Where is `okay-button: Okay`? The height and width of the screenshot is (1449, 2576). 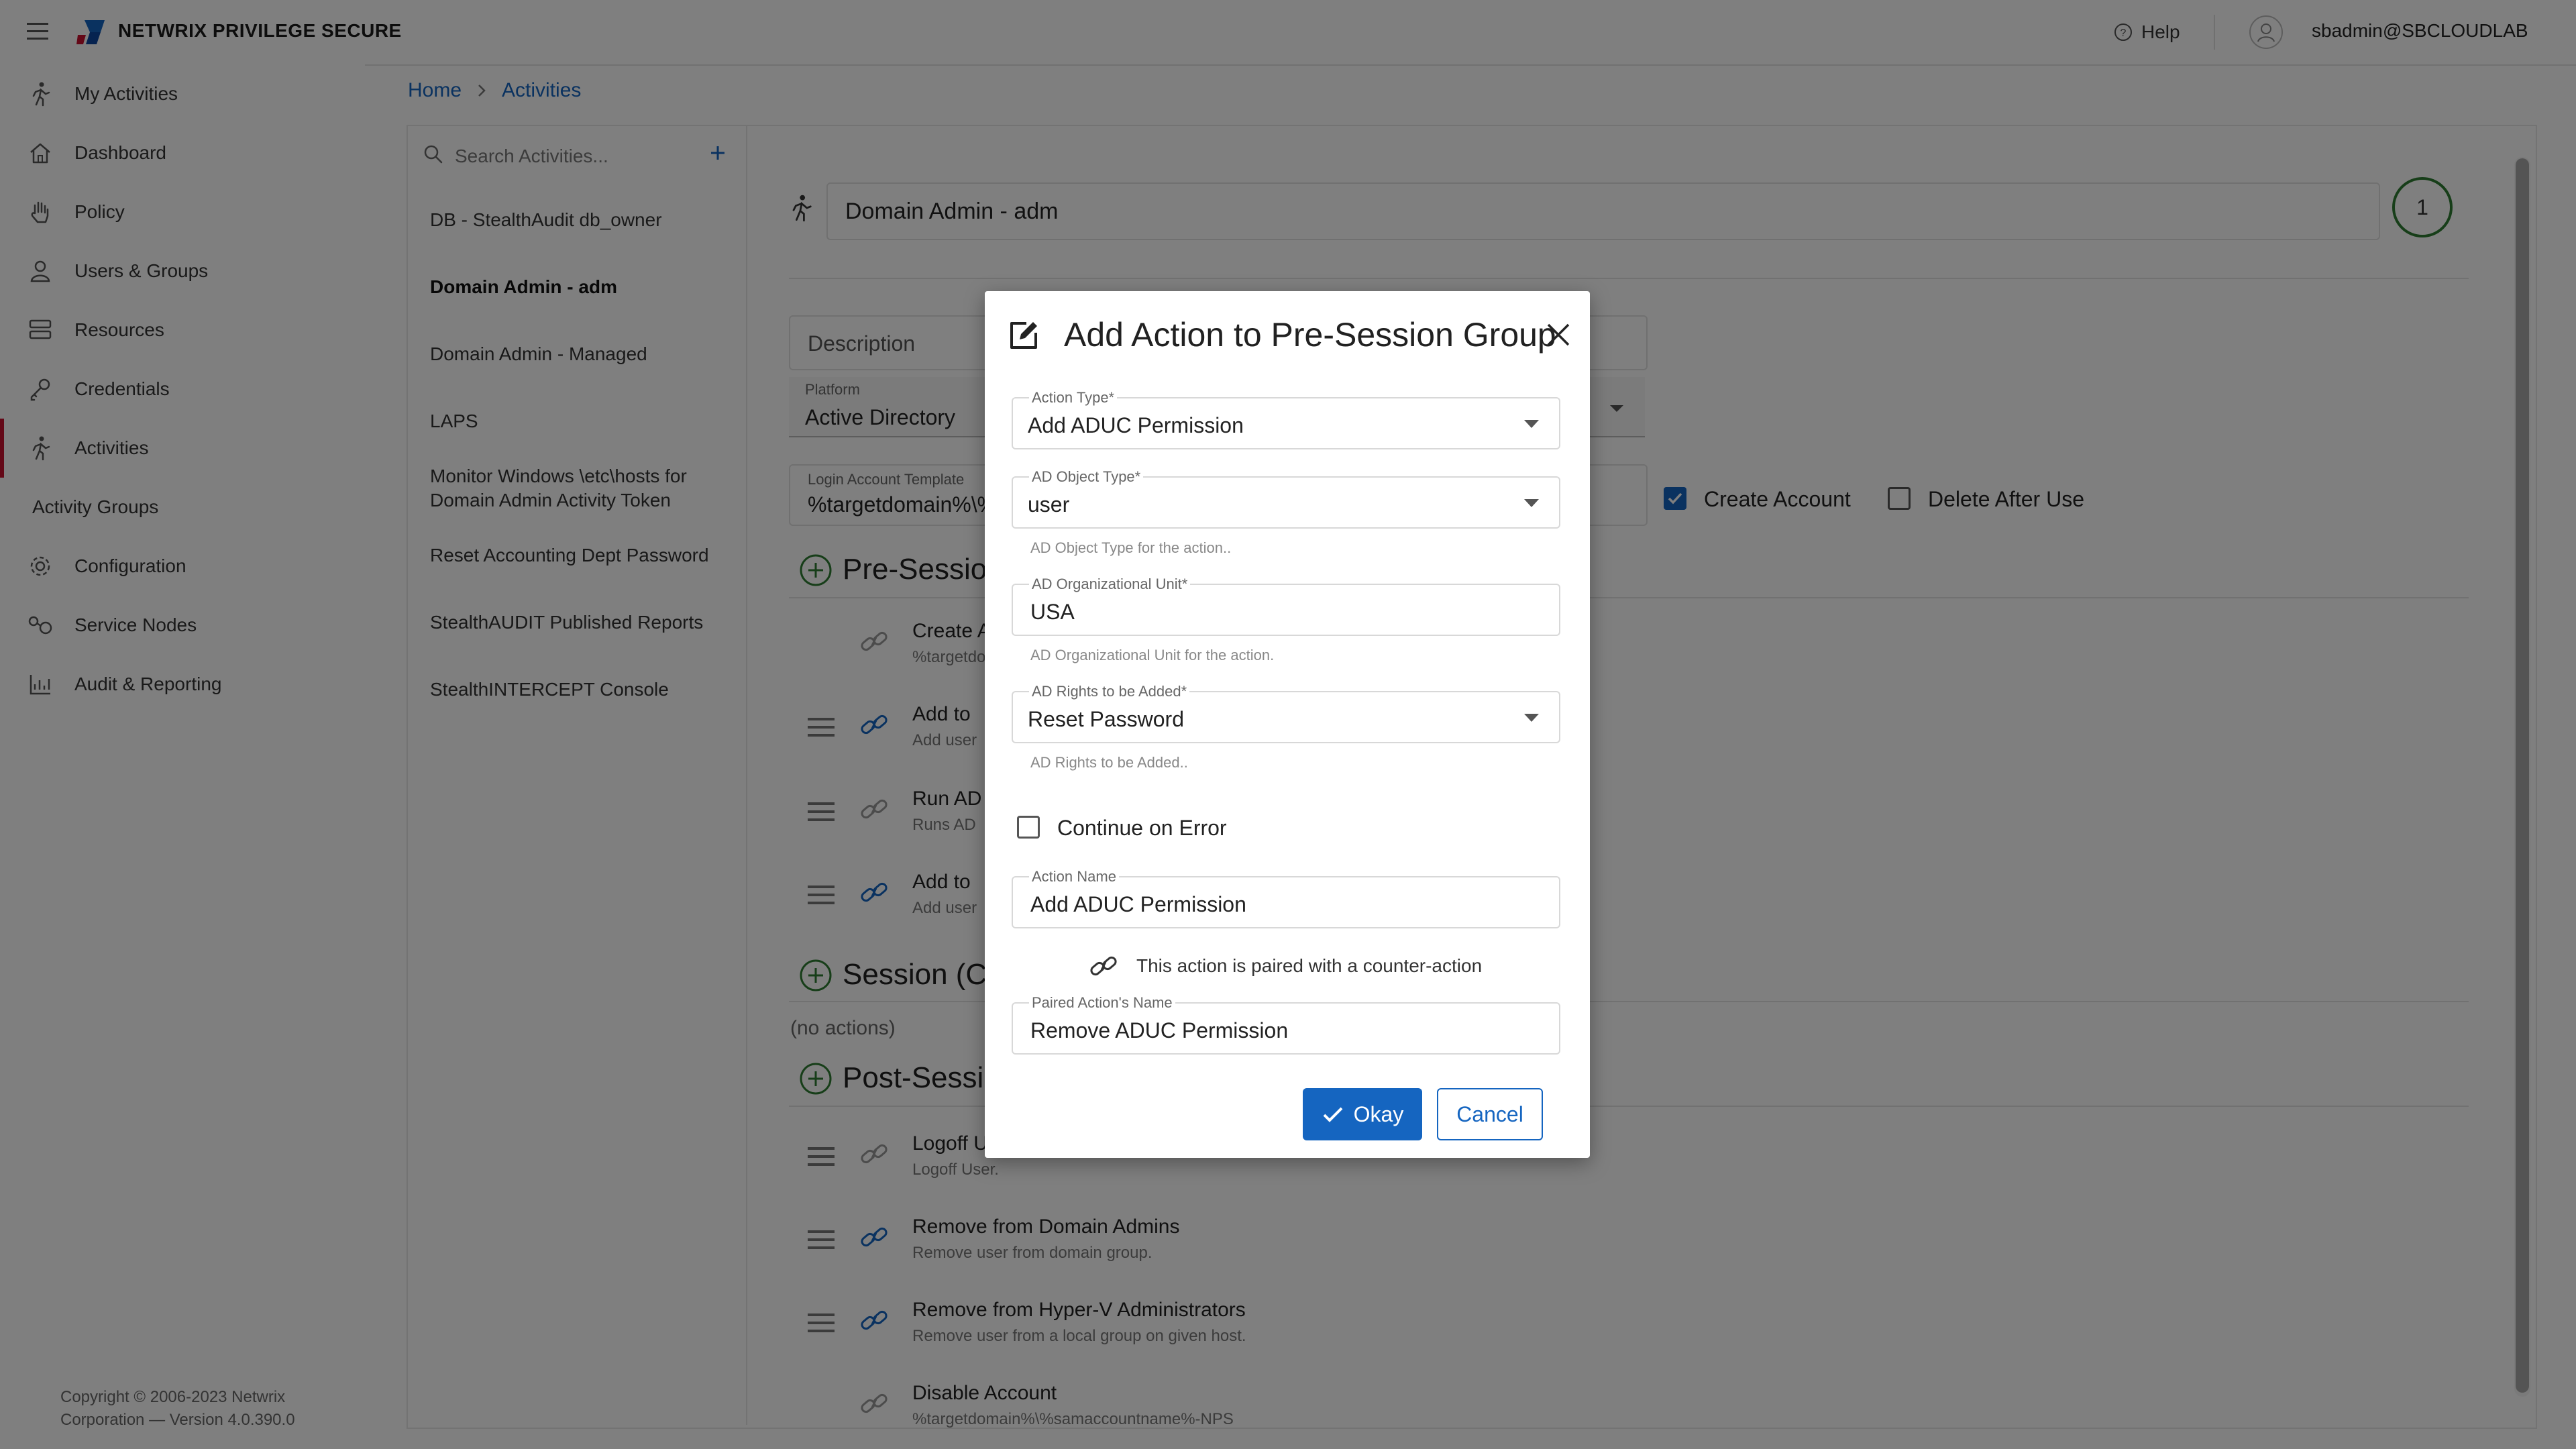
okay-button: Okay is located at coordinates (1362, 1114).